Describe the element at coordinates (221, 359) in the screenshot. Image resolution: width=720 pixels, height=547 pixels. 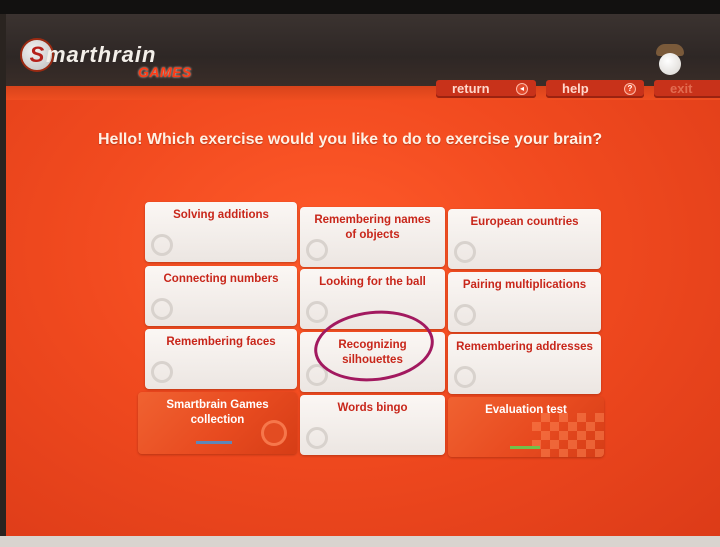
I see `exercise-tile-remembering-faces: Remembering faces` at that location.